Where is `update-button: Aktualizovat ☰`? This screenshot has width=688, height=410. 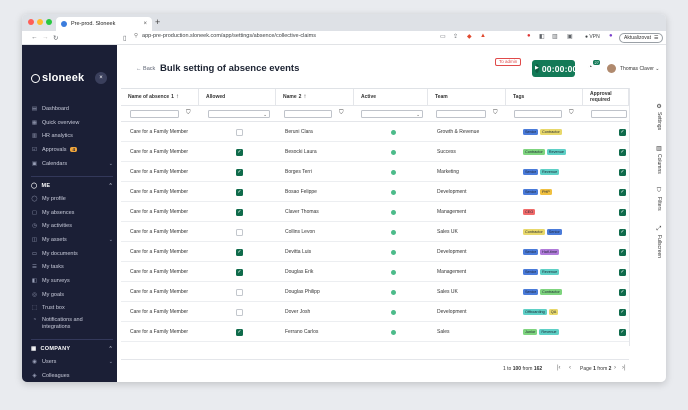
update-button: Aktualizovat ☰ is located at coordinates (641, 38).